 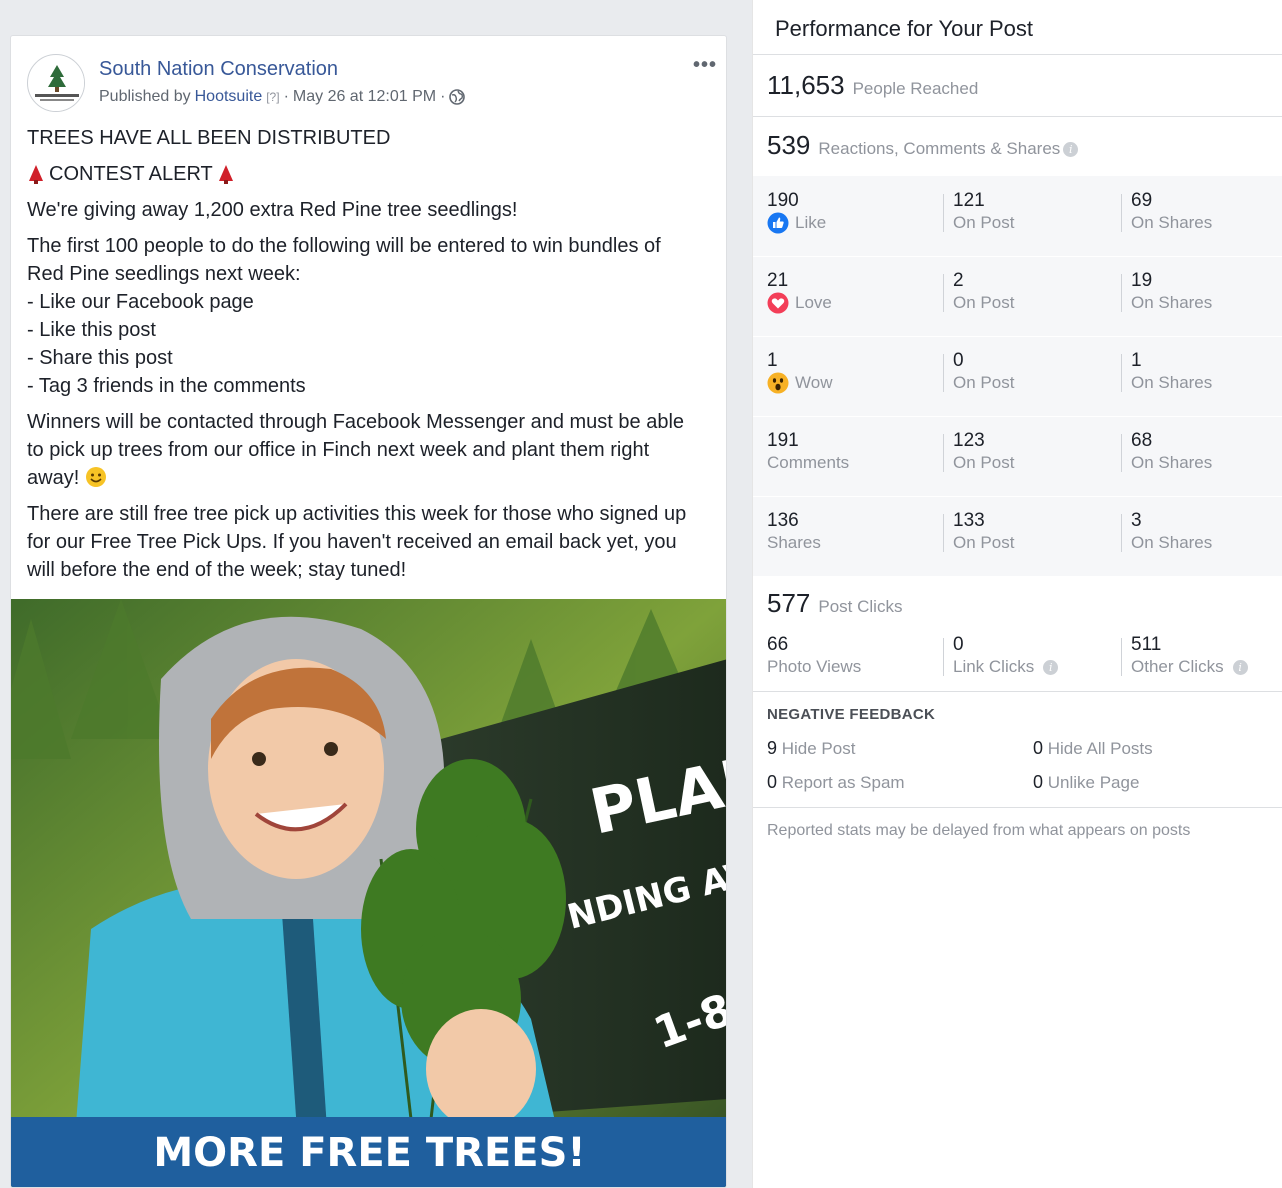 I want to click on step-item: - Share this post, so click(x=100, y=358).